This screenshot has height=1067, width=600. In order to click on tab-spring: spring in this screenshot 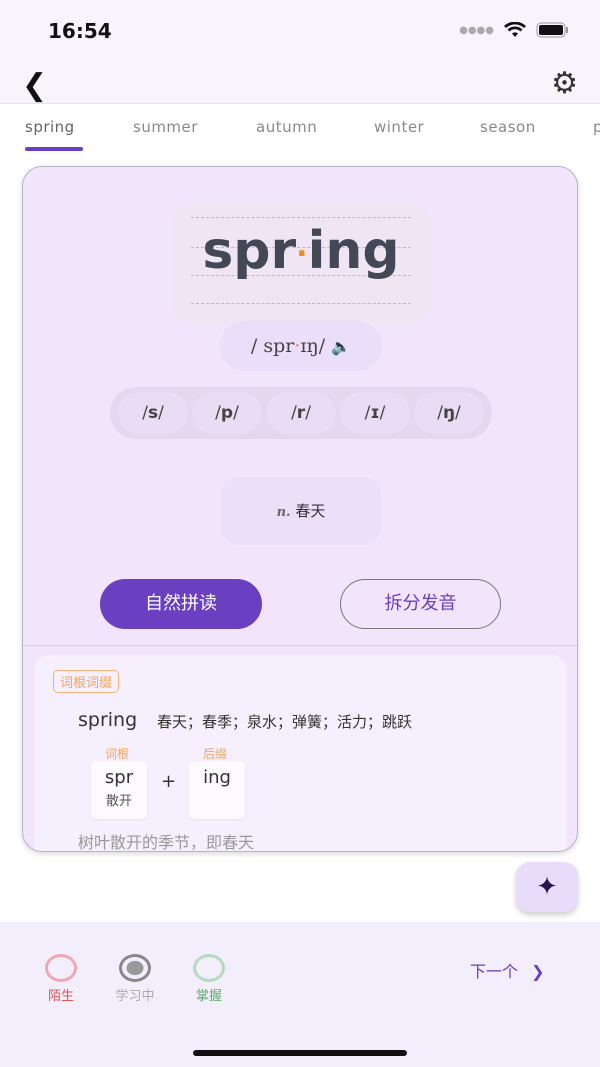, I will do `click(50, 127)`.